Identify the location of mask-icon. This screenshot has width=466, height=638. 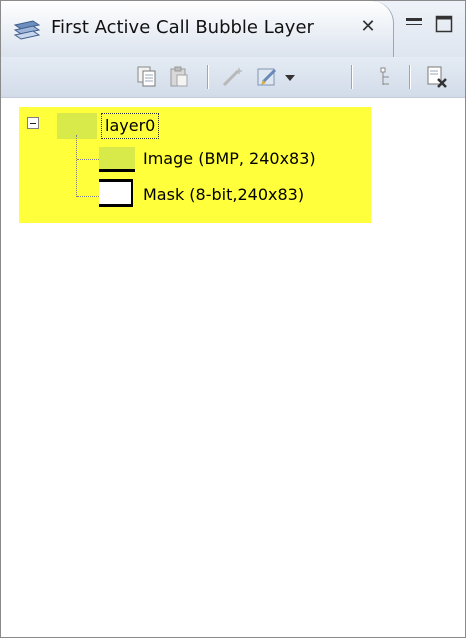
(116, 193).